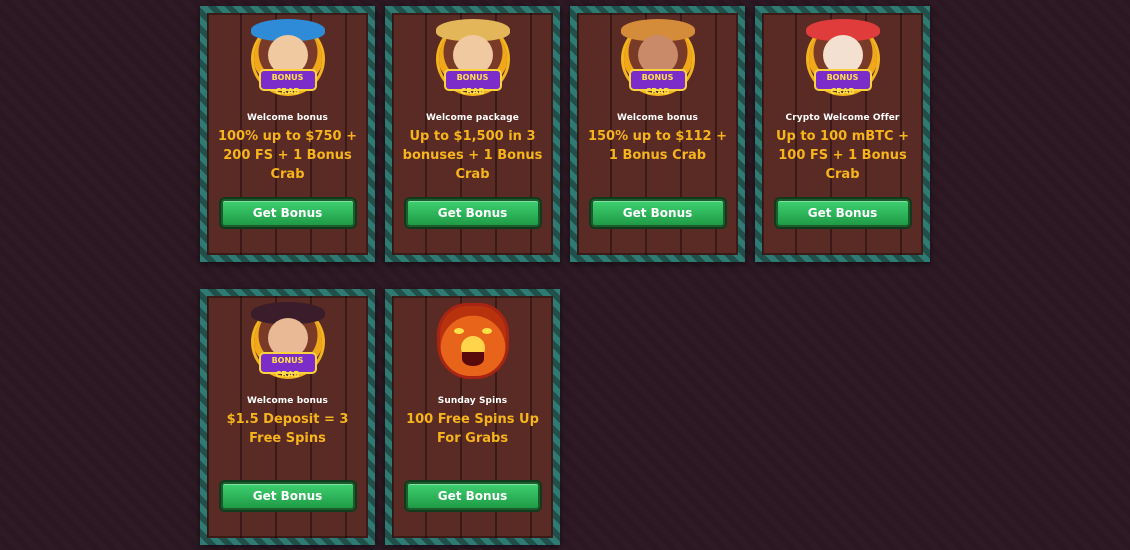 This screenshot has height=550, width=1130. I want to click on bonus-offer-text: Up to $1,500 in 3 bonuses + 1 Bonus Crab, so click(472, 155).